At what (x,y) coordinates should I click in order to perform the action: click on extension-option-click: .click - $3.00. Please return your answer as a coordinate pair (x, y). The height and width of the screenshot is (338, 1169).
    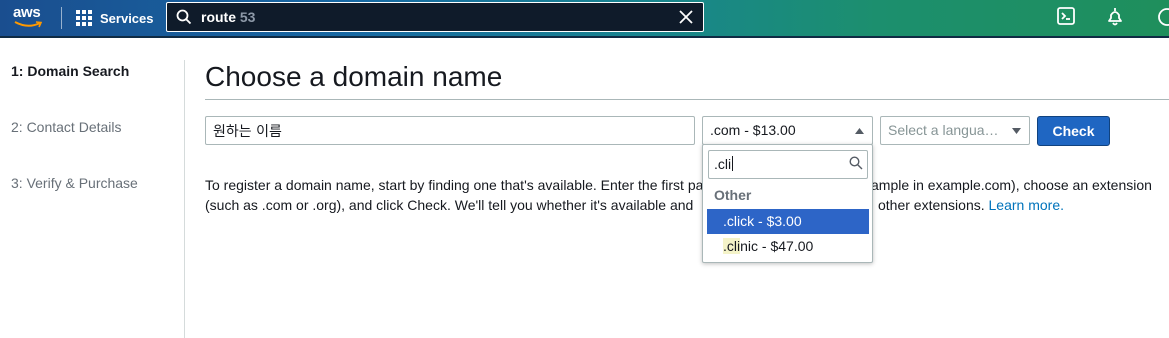
    Looking at the image, I should click on (788, 221).